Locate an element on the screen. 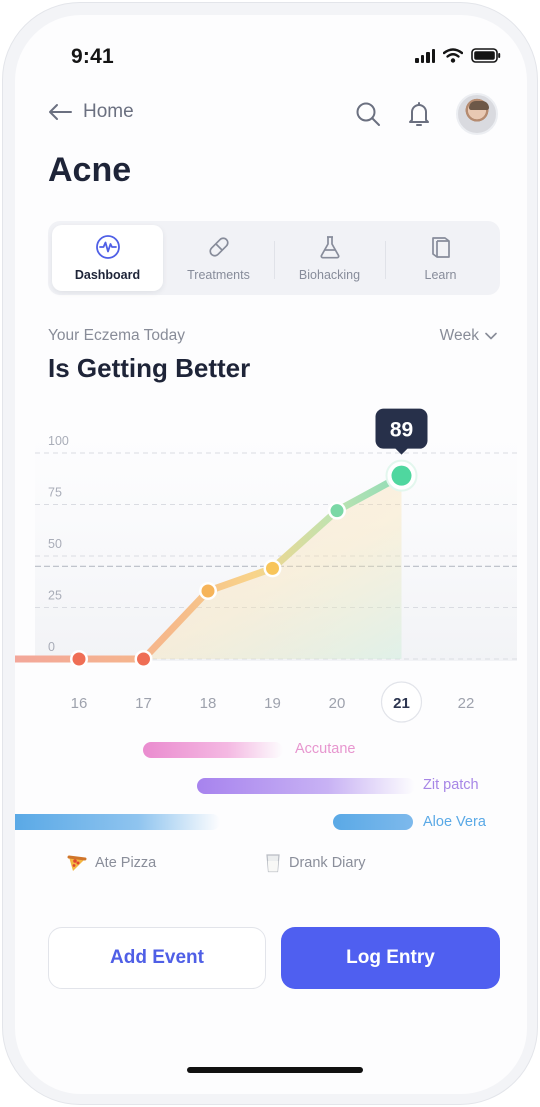 The height and width of the screenshot is (1107, 540). arrow-left-icon is located at coordinates (60, 112).